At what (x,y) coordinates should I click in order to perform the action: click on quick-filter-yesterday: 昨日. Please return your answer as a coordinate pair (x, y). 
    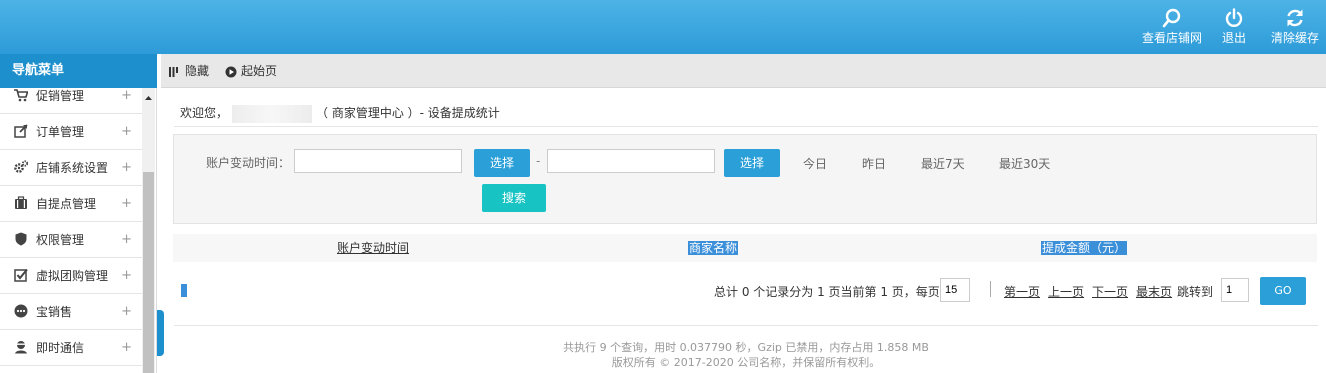
    Looking at the image, I should click on (874, 163).